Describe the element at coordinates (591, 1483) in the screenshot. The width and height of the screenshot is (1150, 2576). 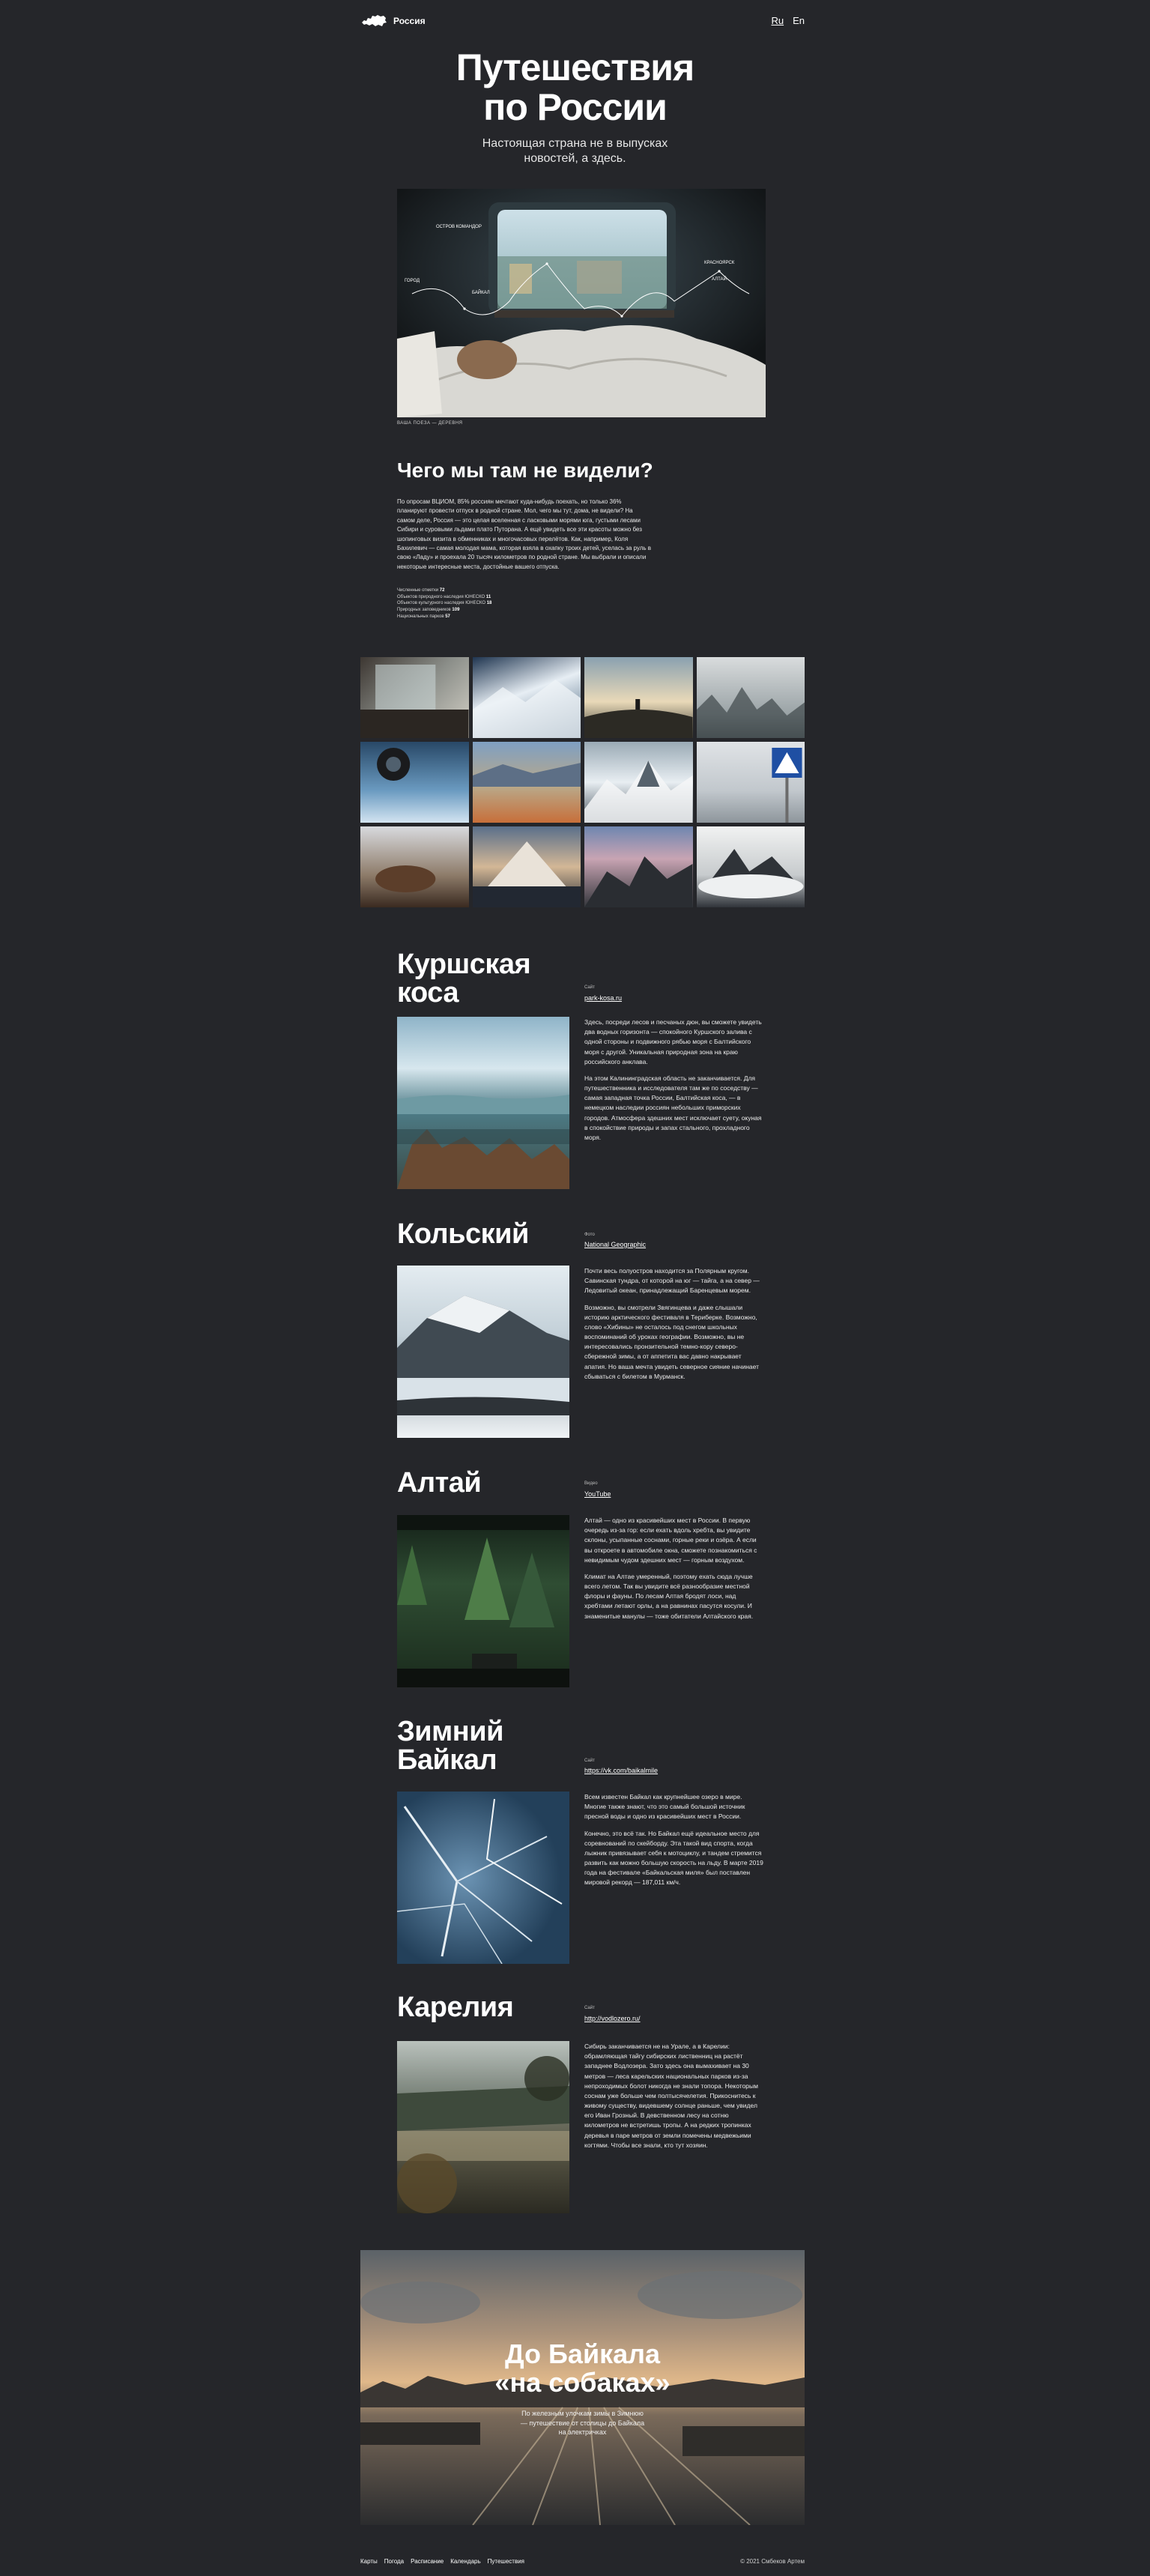
I see `source-label: Видео` at that location.